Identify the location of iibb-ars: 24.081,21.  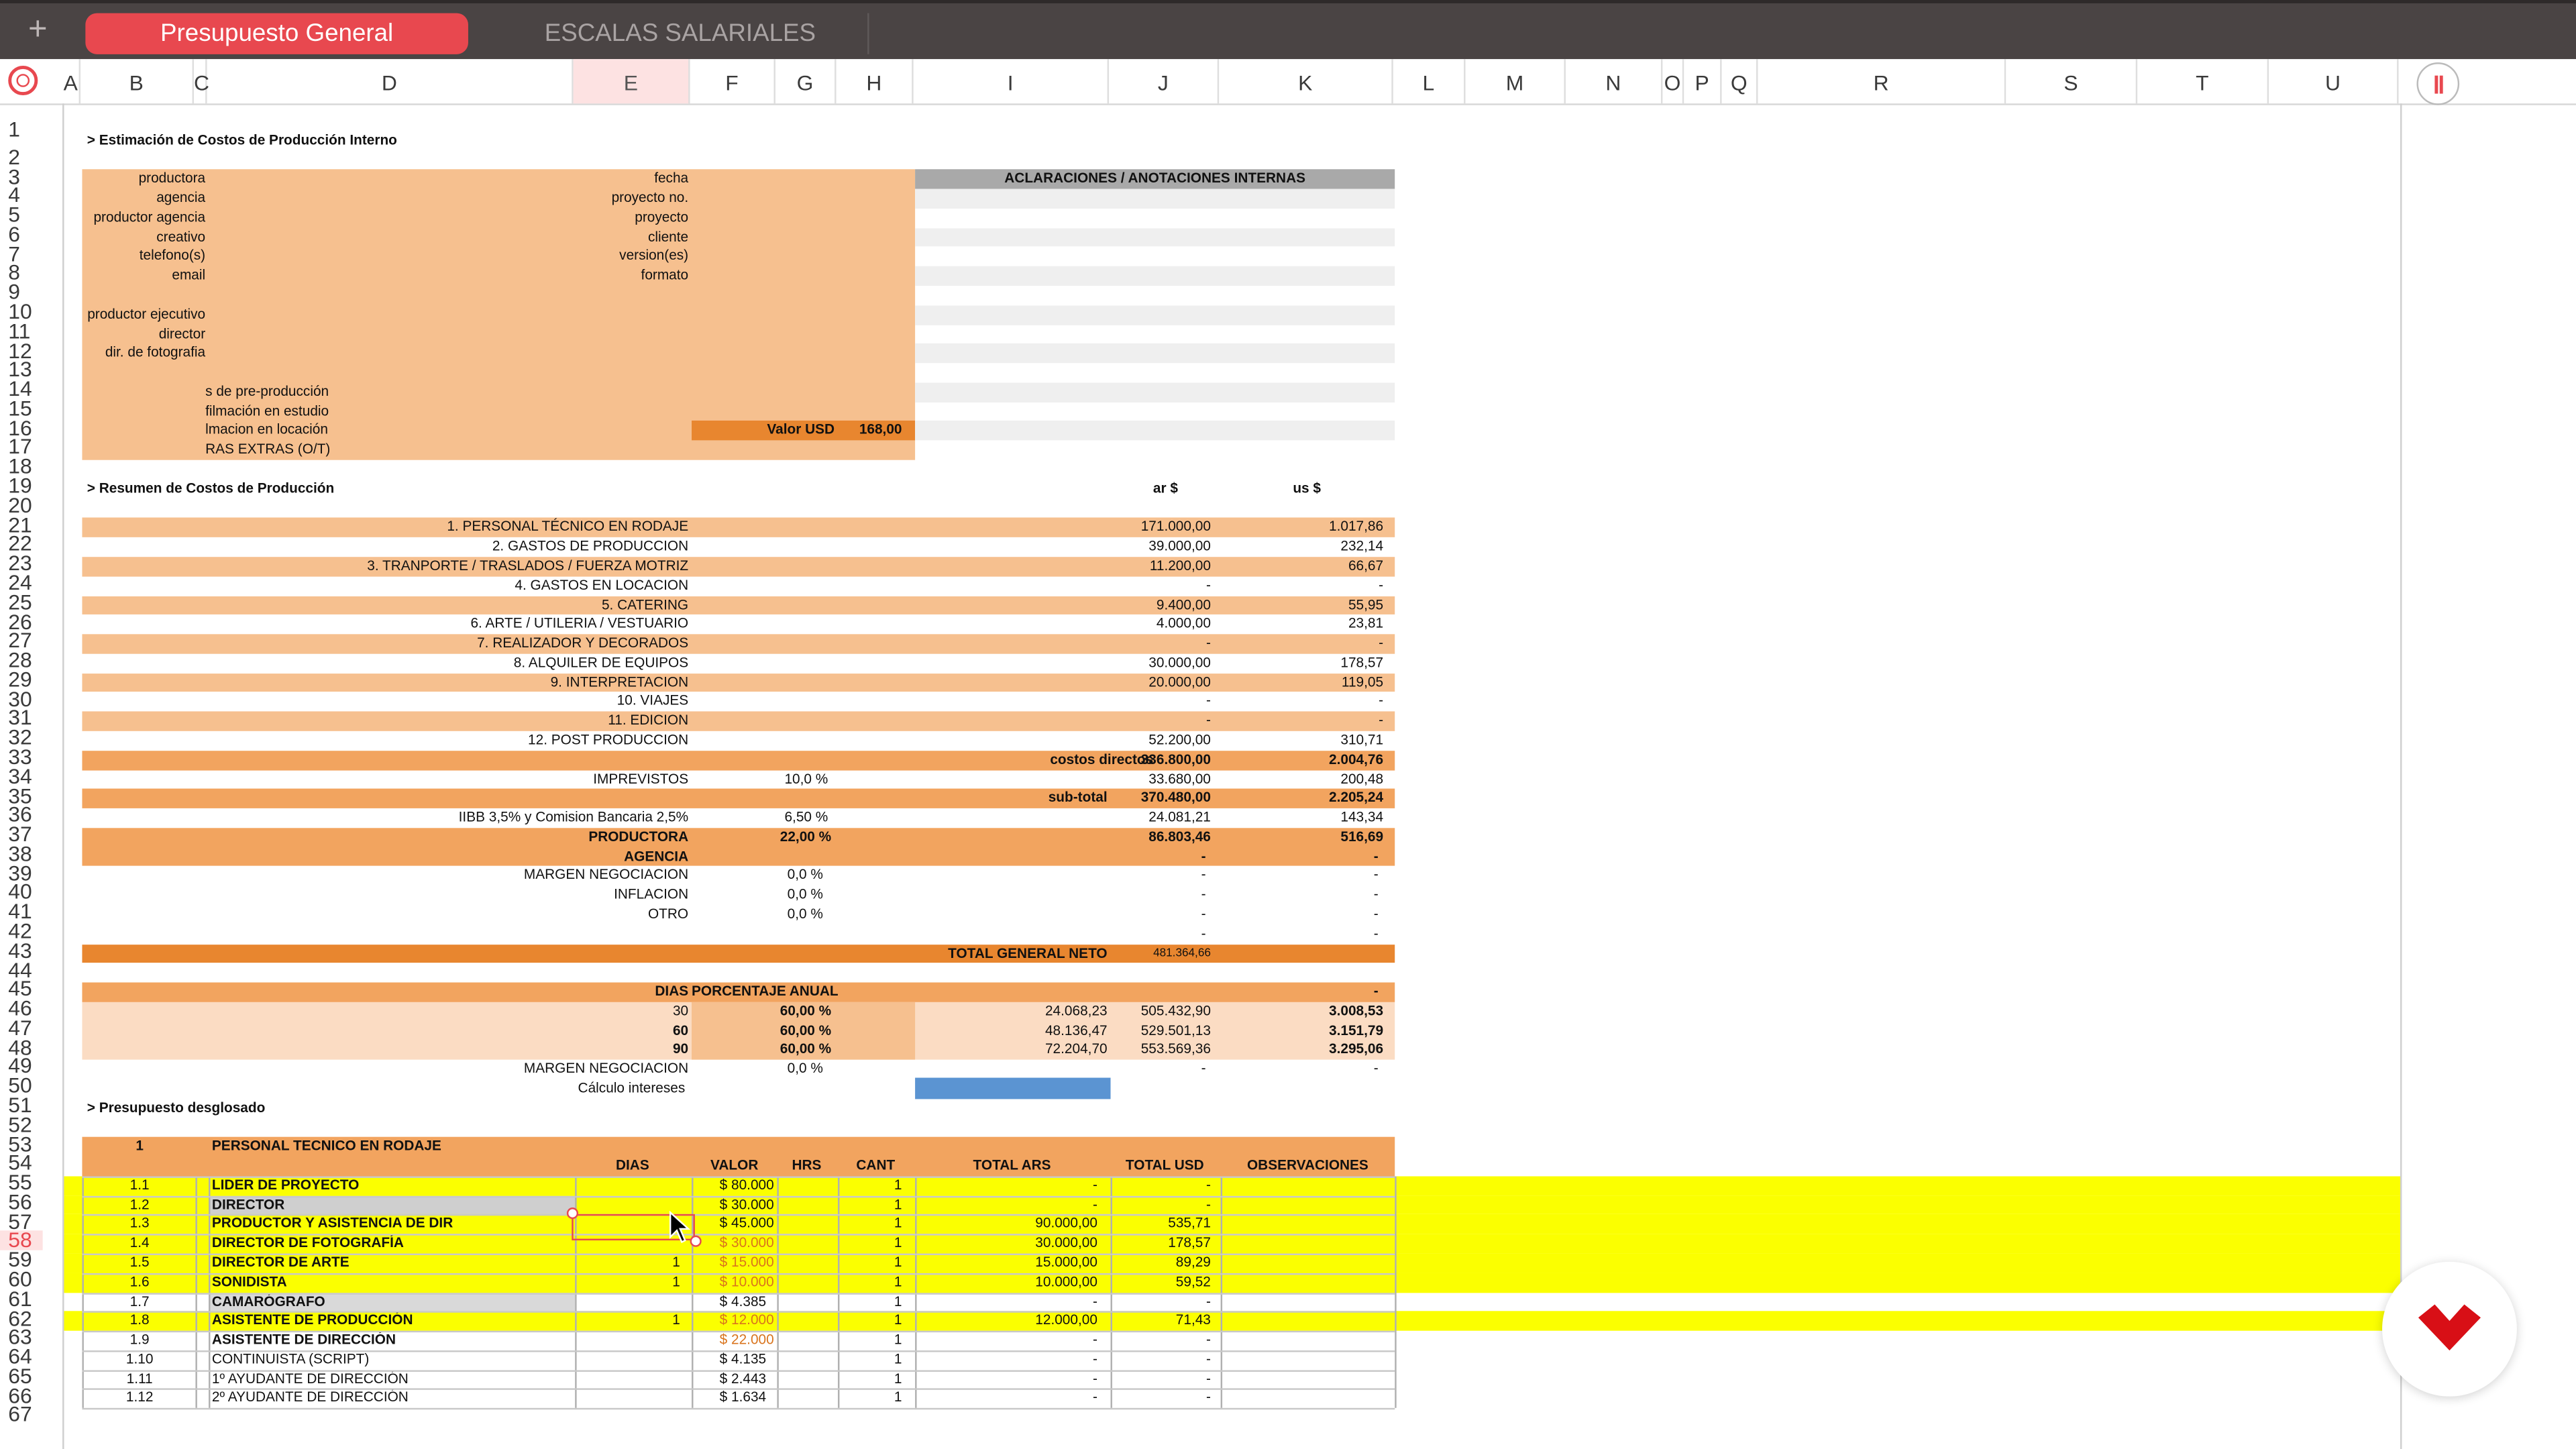
(1179, 816).